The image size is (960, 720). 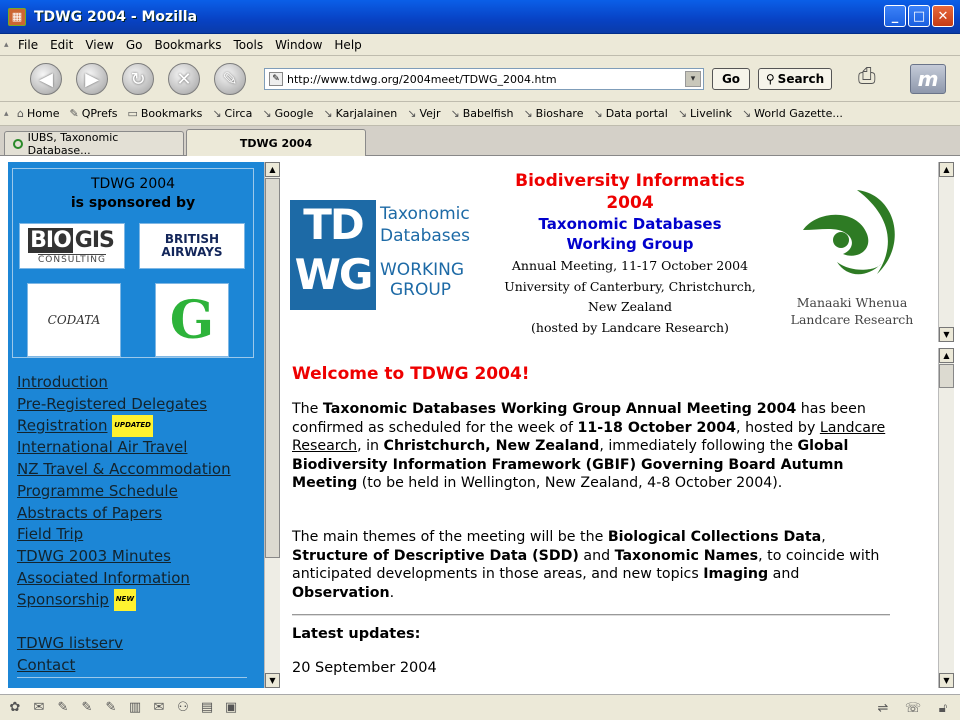 What do you see at coordinates (705, 113) in the screenshot?
I see `bookmark-livelink: ↘ Livelink` at bounding box center [705, 113].